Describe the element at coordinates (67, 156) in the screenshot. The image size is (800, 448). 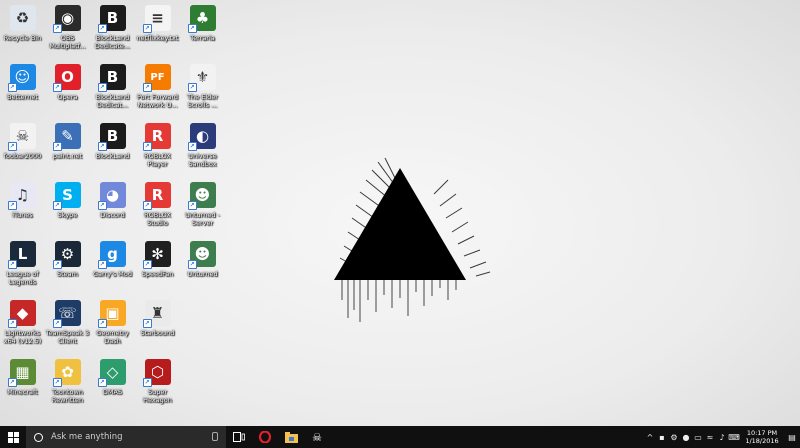
I see `desktop-shortcut-label: paint.net` at that location.